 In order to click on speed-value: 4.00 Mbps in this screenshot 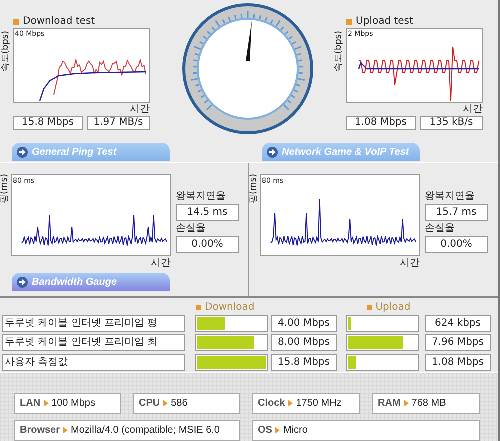, I will do `click(304, 323)`.